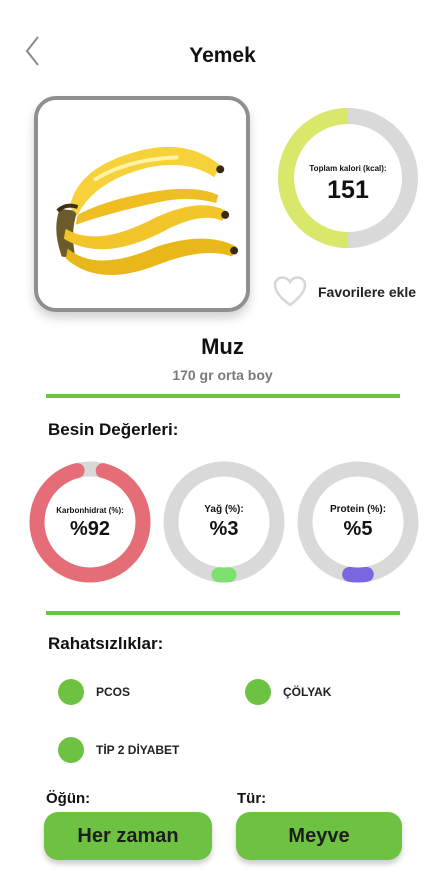  I want to click on fat-ring: Yağ (%): %3, so click(224, 522).